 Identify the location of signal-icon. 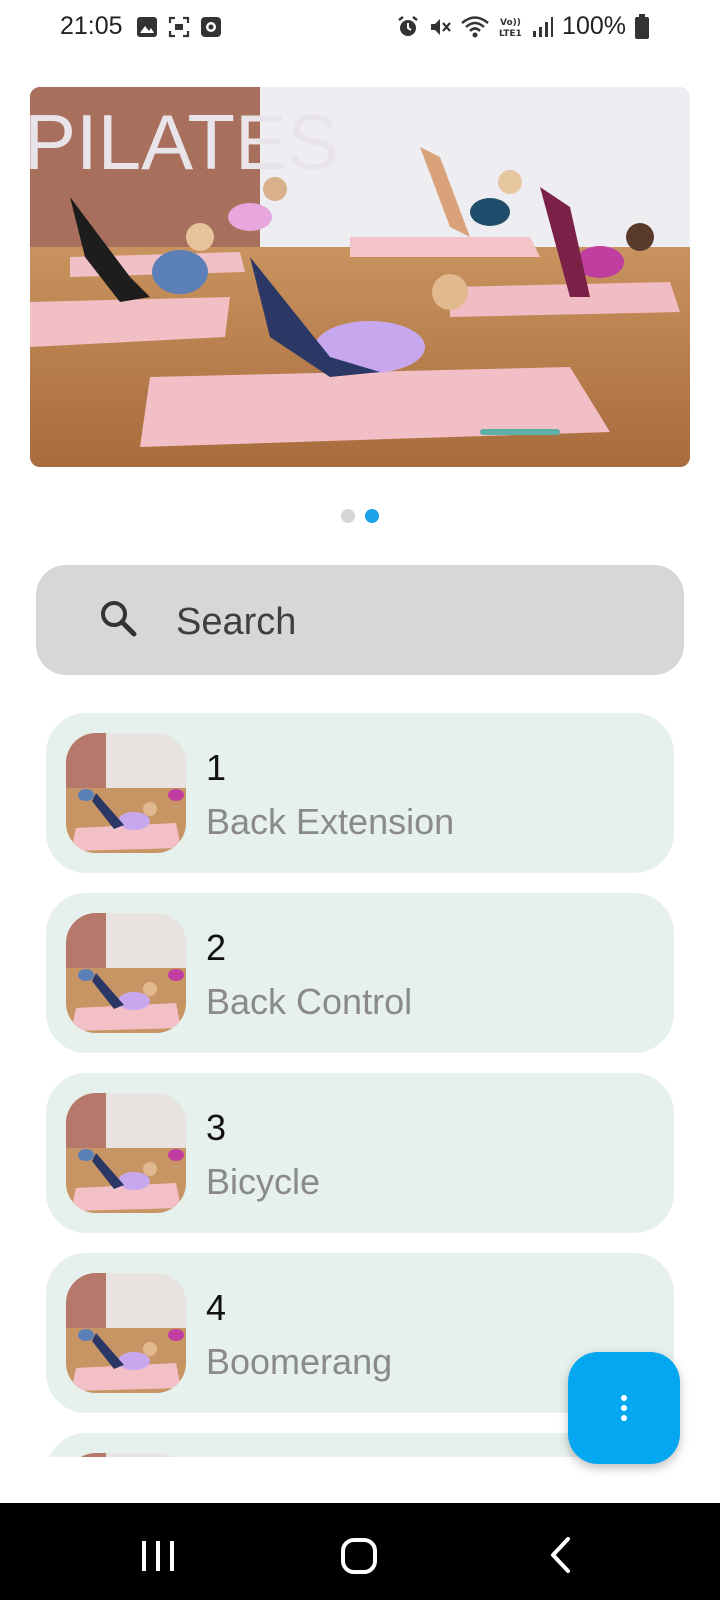
(543, 26).